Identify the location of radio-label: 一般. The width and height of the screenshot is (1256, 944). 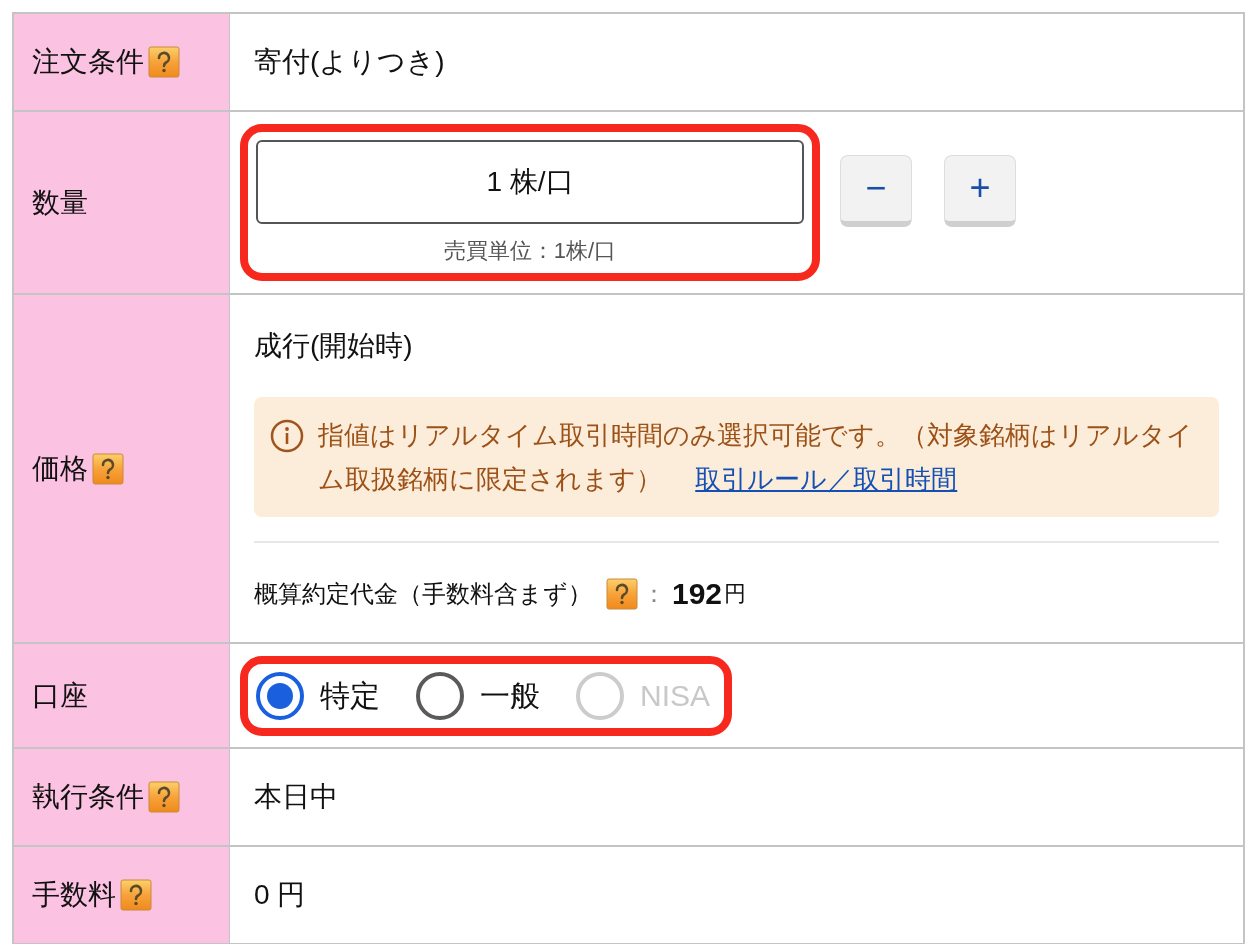
(510, 696).